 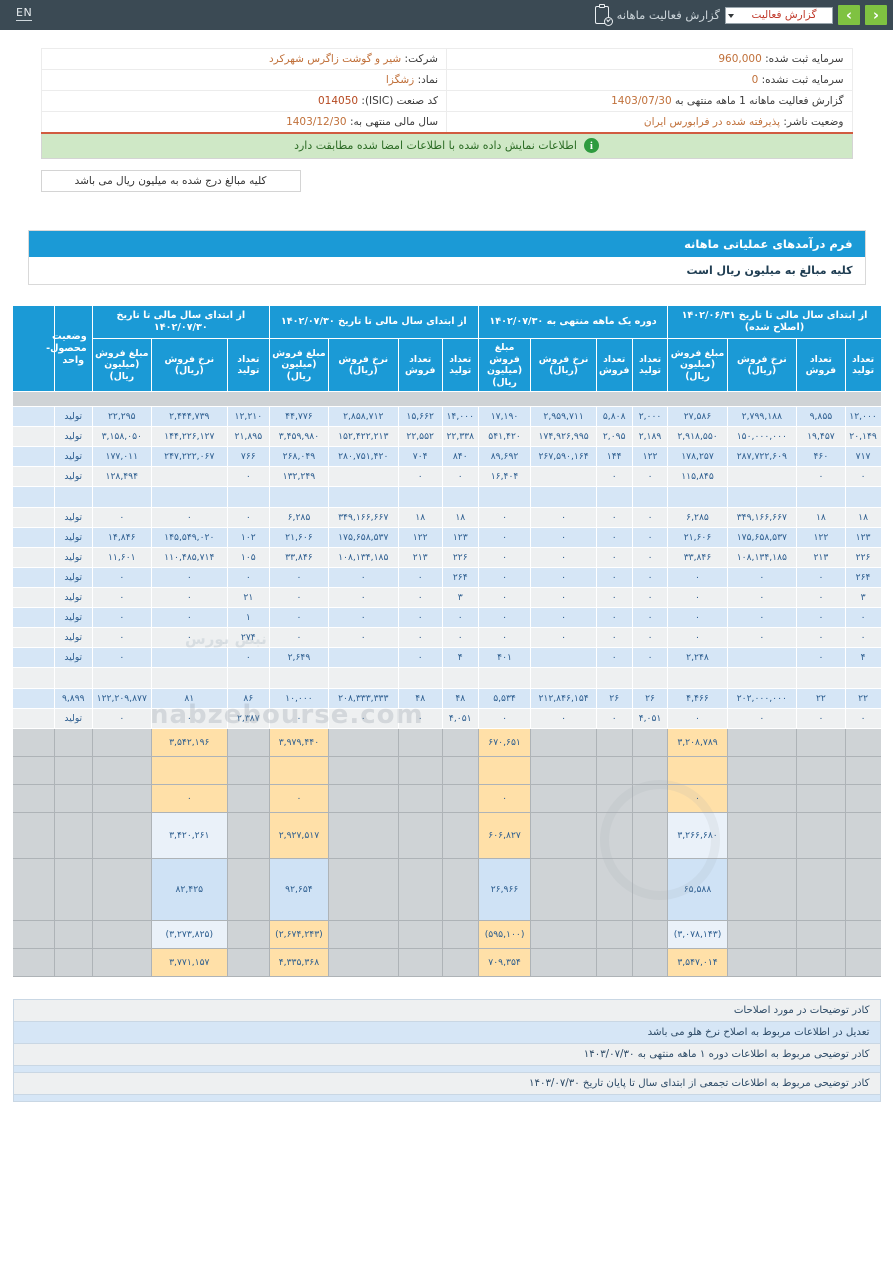 I want to click on group-header-1: دوره یک ماهه منتهی به ۱۴۰۲/۰۷/۳۰, so click(x=573, y=322).